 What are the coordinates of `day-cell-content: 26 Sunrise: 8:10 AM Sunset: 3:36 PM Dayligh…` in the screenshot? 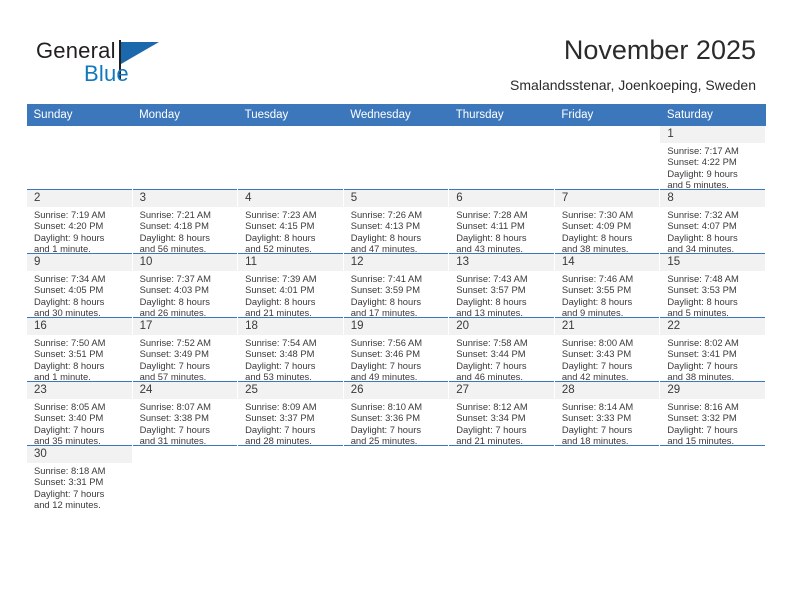 It's located at (396, 414).